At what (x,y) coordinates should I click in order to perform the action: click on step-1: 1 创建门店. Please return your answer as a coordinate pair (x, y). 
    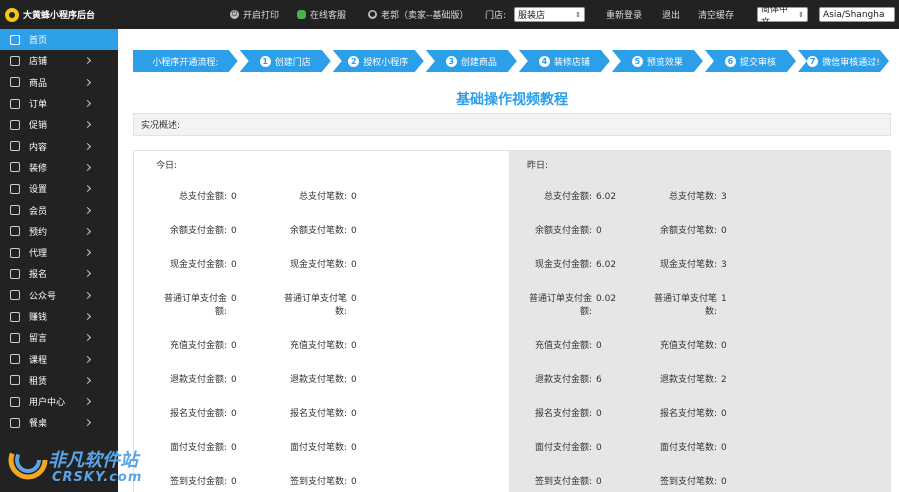
    Looking at the image, I should click on (285, 61).